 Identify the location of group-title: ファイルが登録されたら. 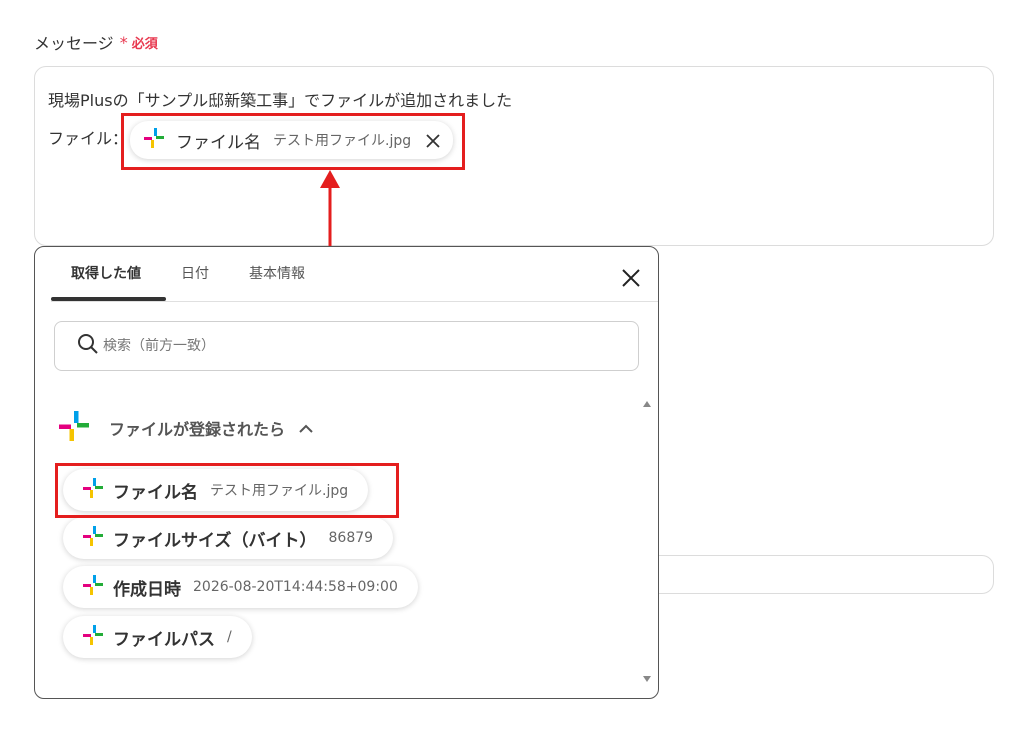
(197, 429).